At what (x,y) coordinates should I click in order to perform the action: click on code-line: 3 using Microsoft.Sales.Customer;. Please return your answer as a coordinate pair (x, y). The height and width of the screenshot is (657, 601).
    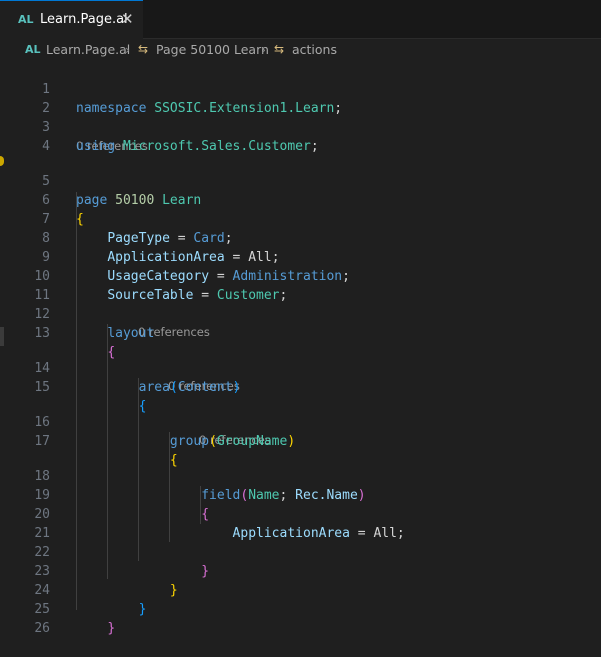
    Looking at the image, I should click on (300, 126).